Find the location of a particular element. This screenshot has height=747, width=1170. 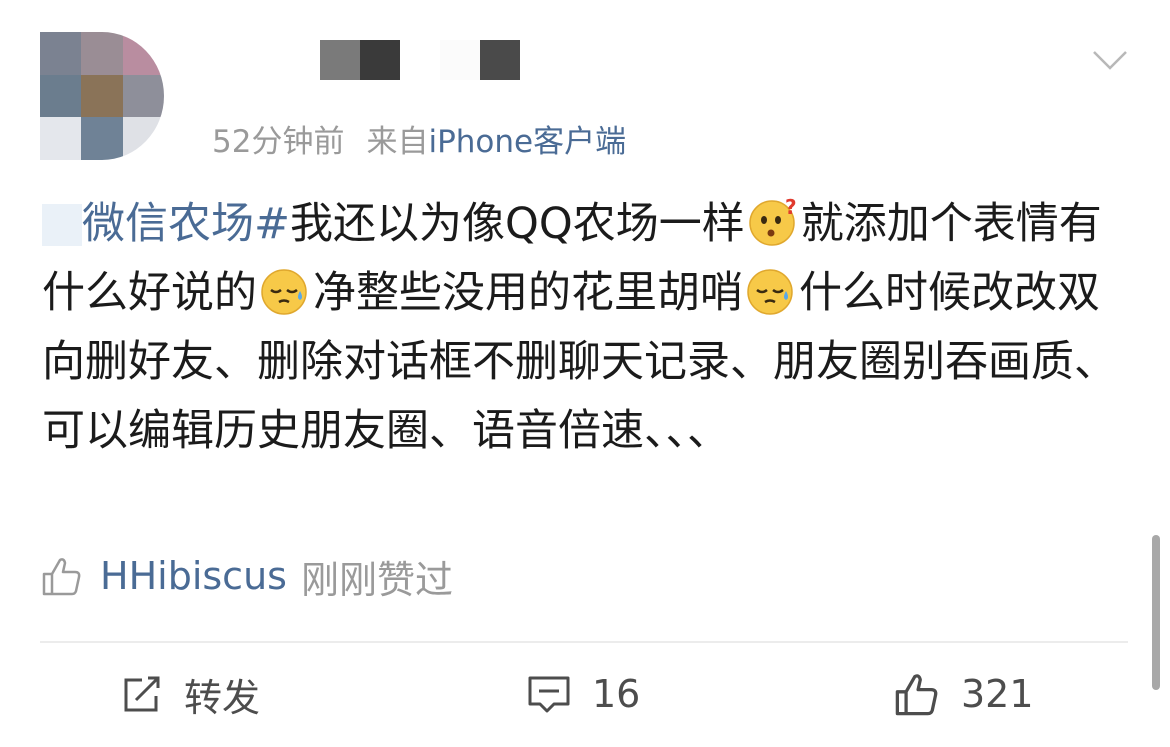

comment-count: 16 is located at coordinates (616, 694).